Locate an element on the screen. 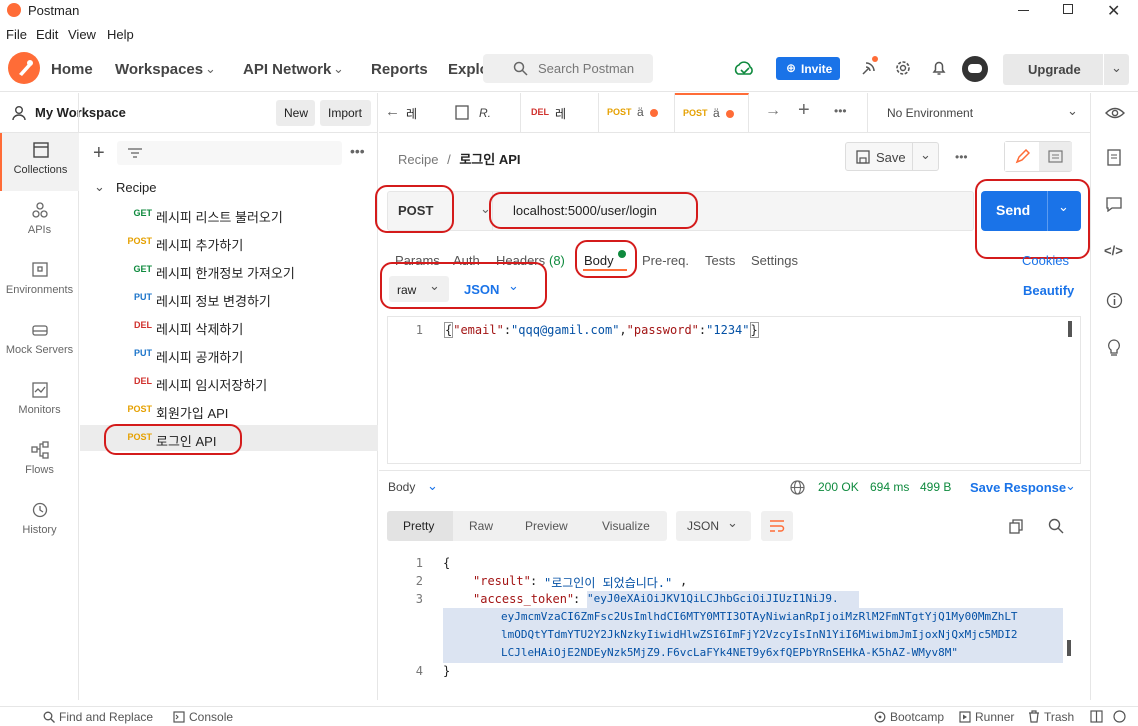 The image size is (1138, 726). bell-icon is located at coordinates (939, 68).